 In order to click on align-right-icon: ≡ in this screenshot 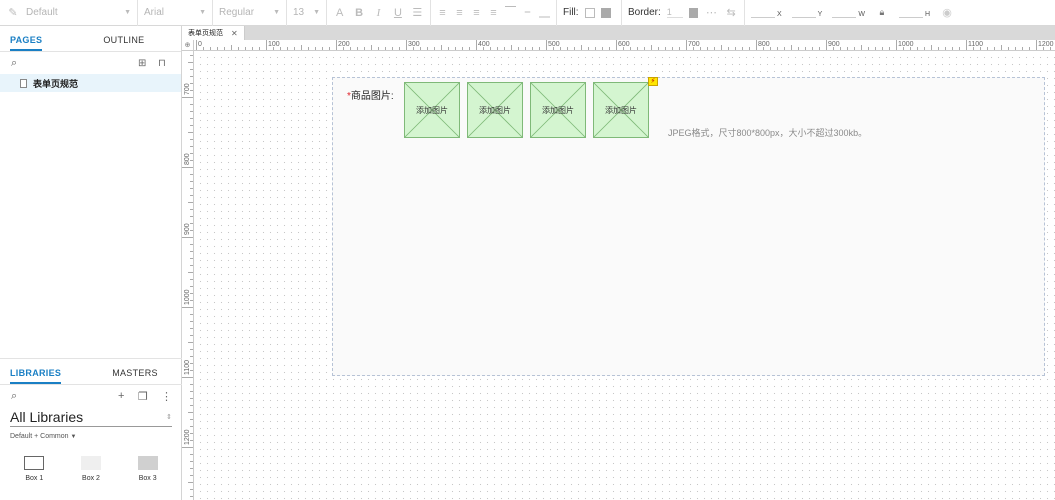, I will do `click(476, 13)`.